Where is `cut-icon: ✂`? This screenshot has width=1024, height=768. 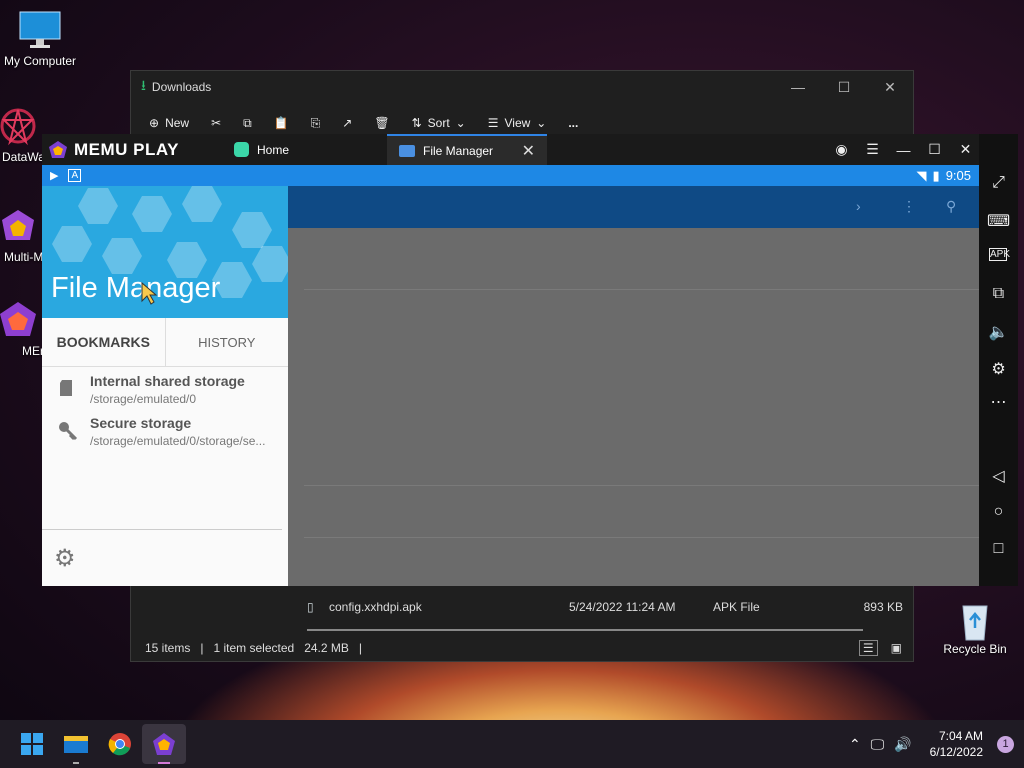 cut-icon: ✂ is located at coordinates (216, 123).